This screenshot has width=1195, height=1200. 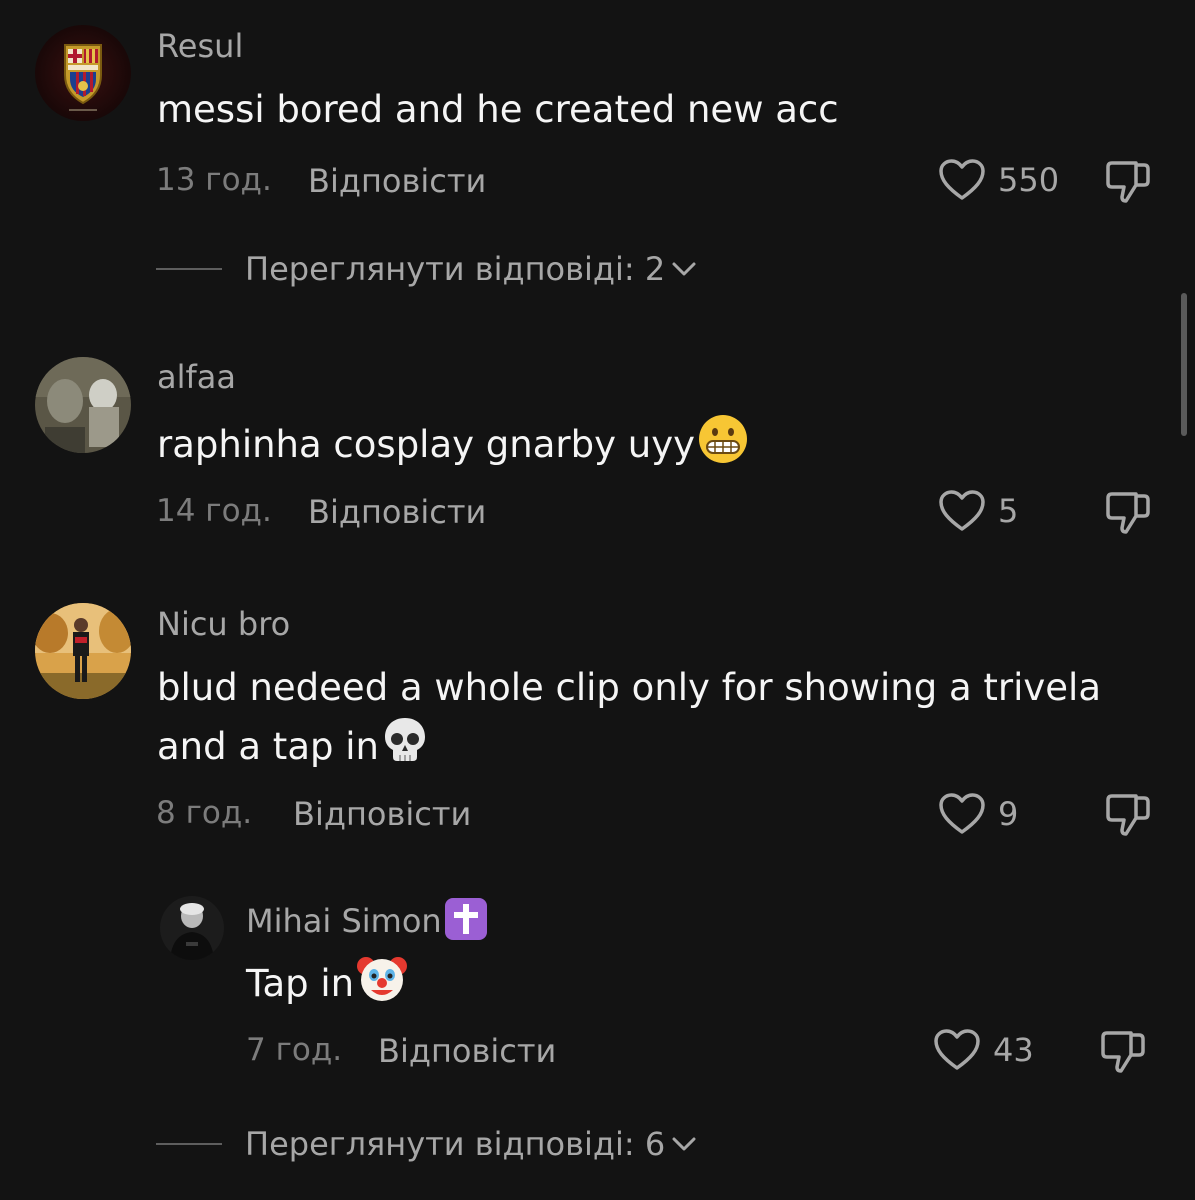 I want to click on reply-text: Tap in, so click(x=327, y=981).